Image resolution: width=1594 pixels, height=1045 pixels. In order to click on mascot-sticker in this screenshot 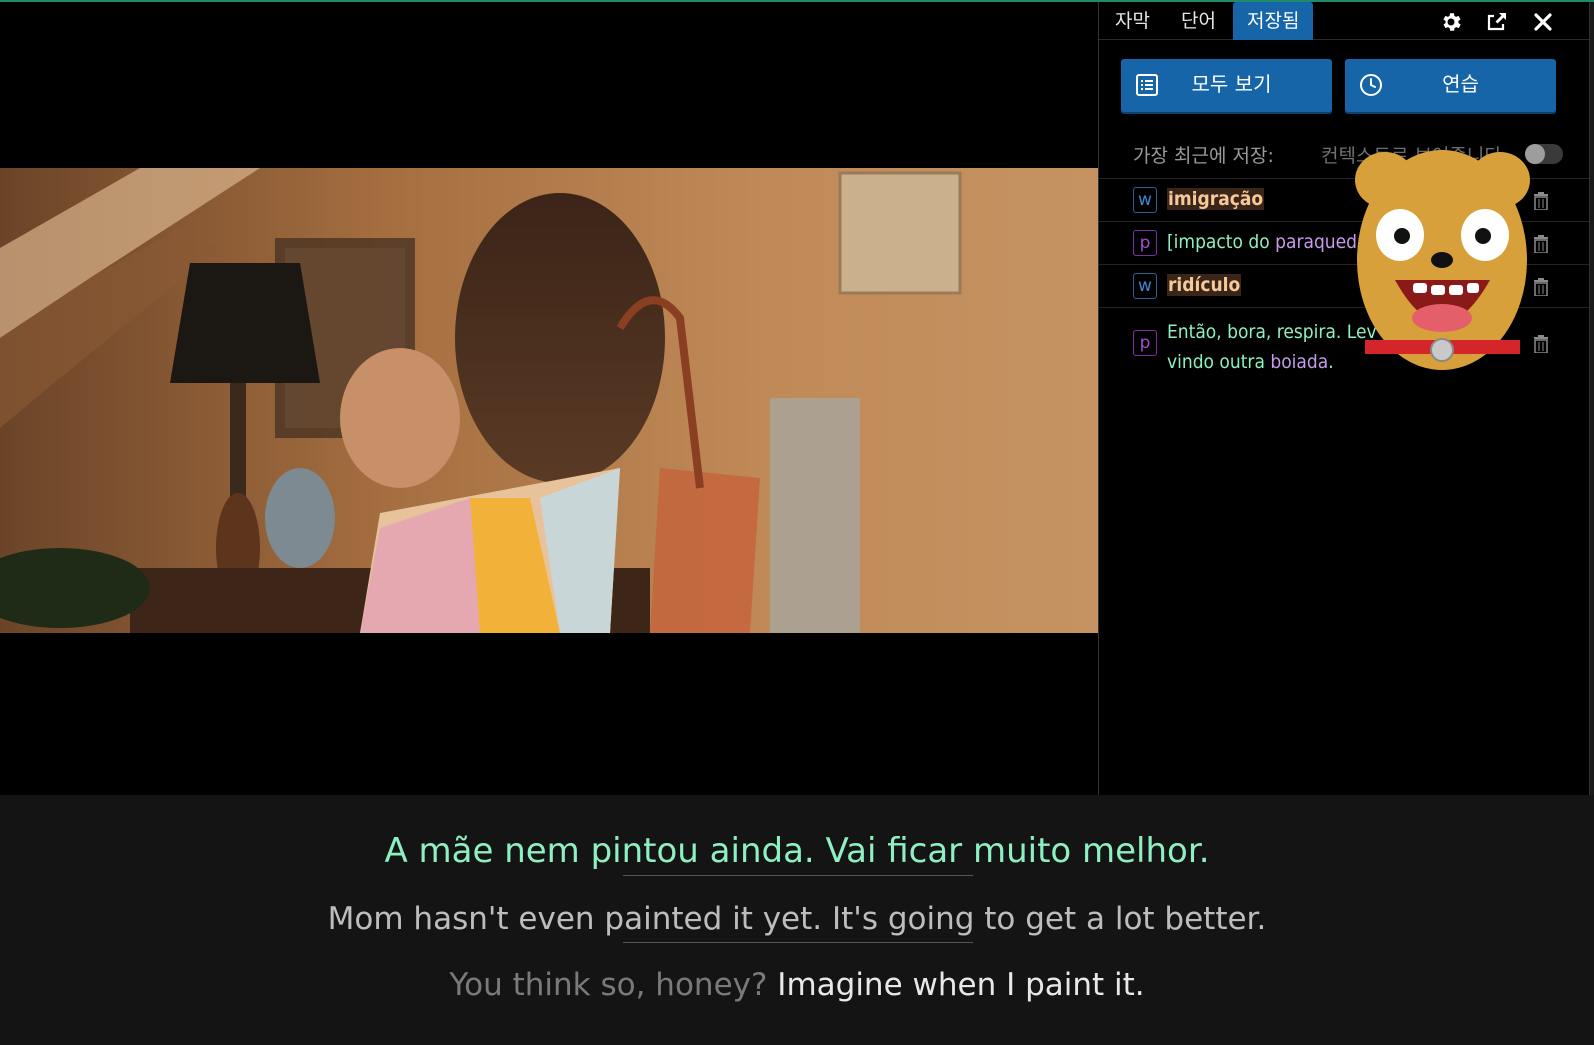, I will do `click(1442, 260)`.